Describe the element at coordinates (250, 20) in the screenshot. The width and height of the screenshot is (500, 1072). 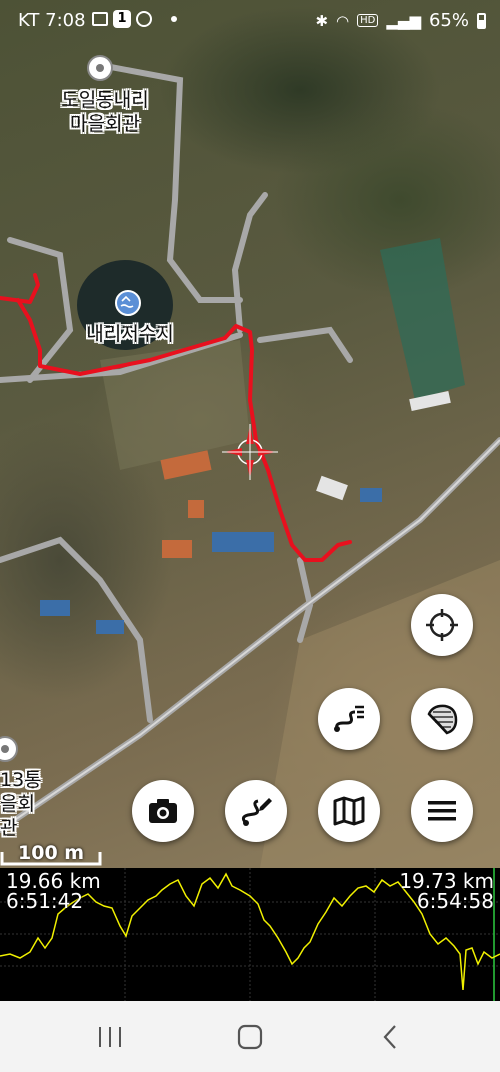
I see `status-bar: KT 7:08 1 ✱ ◠ HD ▂▄▆ 65%` at that location.